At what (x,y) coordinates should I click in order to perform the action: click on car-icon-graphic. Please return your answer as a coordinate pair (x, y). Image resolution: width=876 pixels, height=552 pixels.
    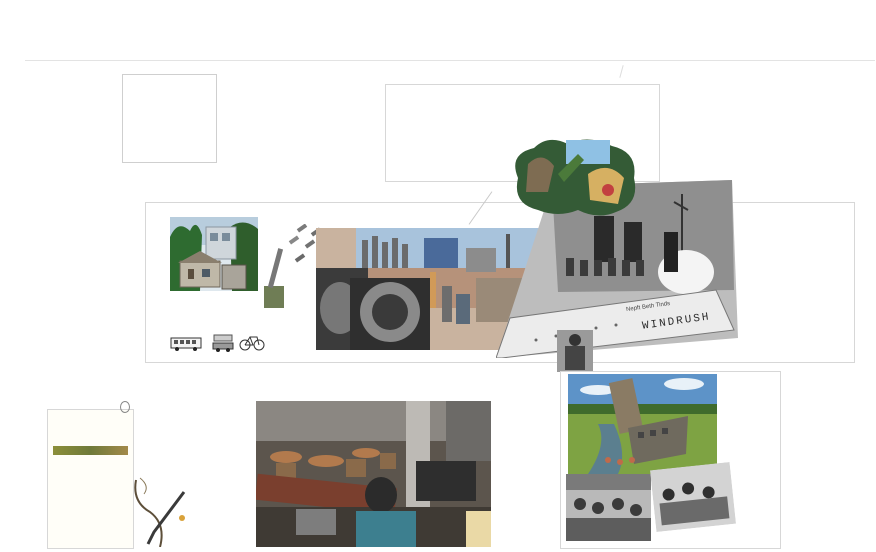
    Looking at the image, I should click on (223, 343).